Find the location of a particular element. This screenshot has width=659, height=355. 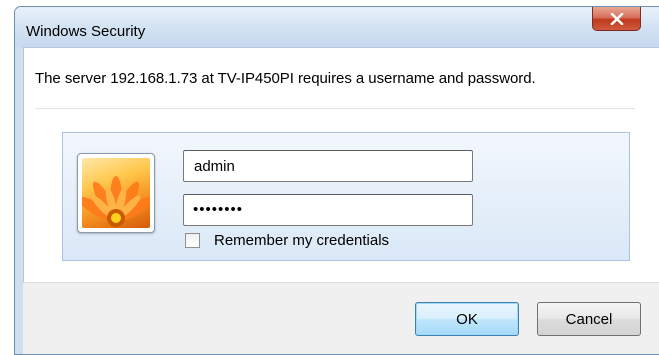

user-tile is located at coordinates (116, 193).